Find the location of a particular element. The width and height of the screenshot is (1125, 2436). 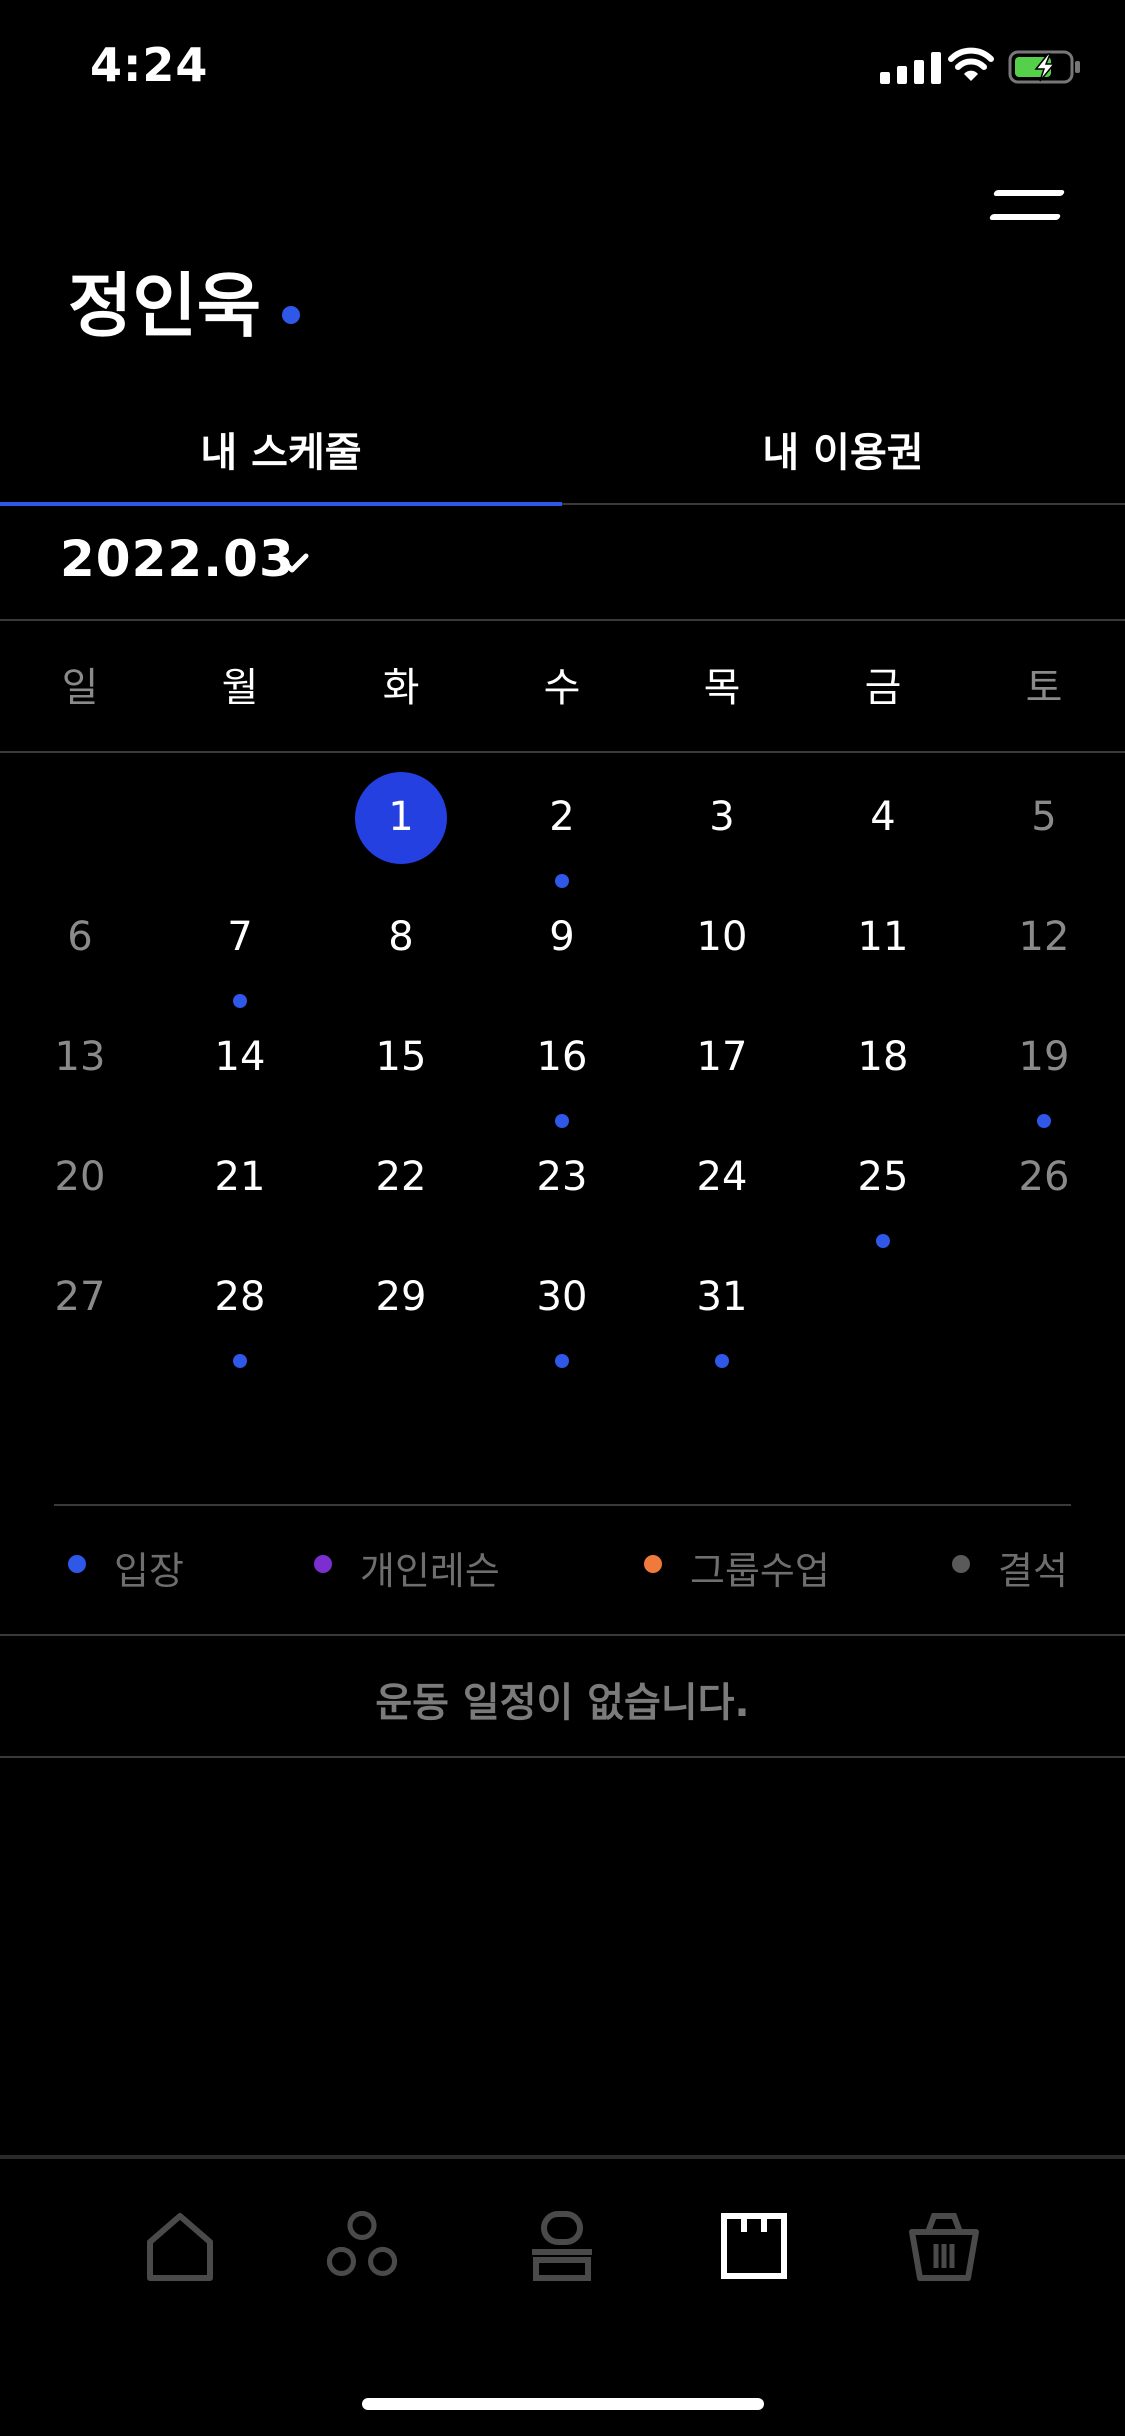

schedule-icon is located at coordinates (754, 2246).